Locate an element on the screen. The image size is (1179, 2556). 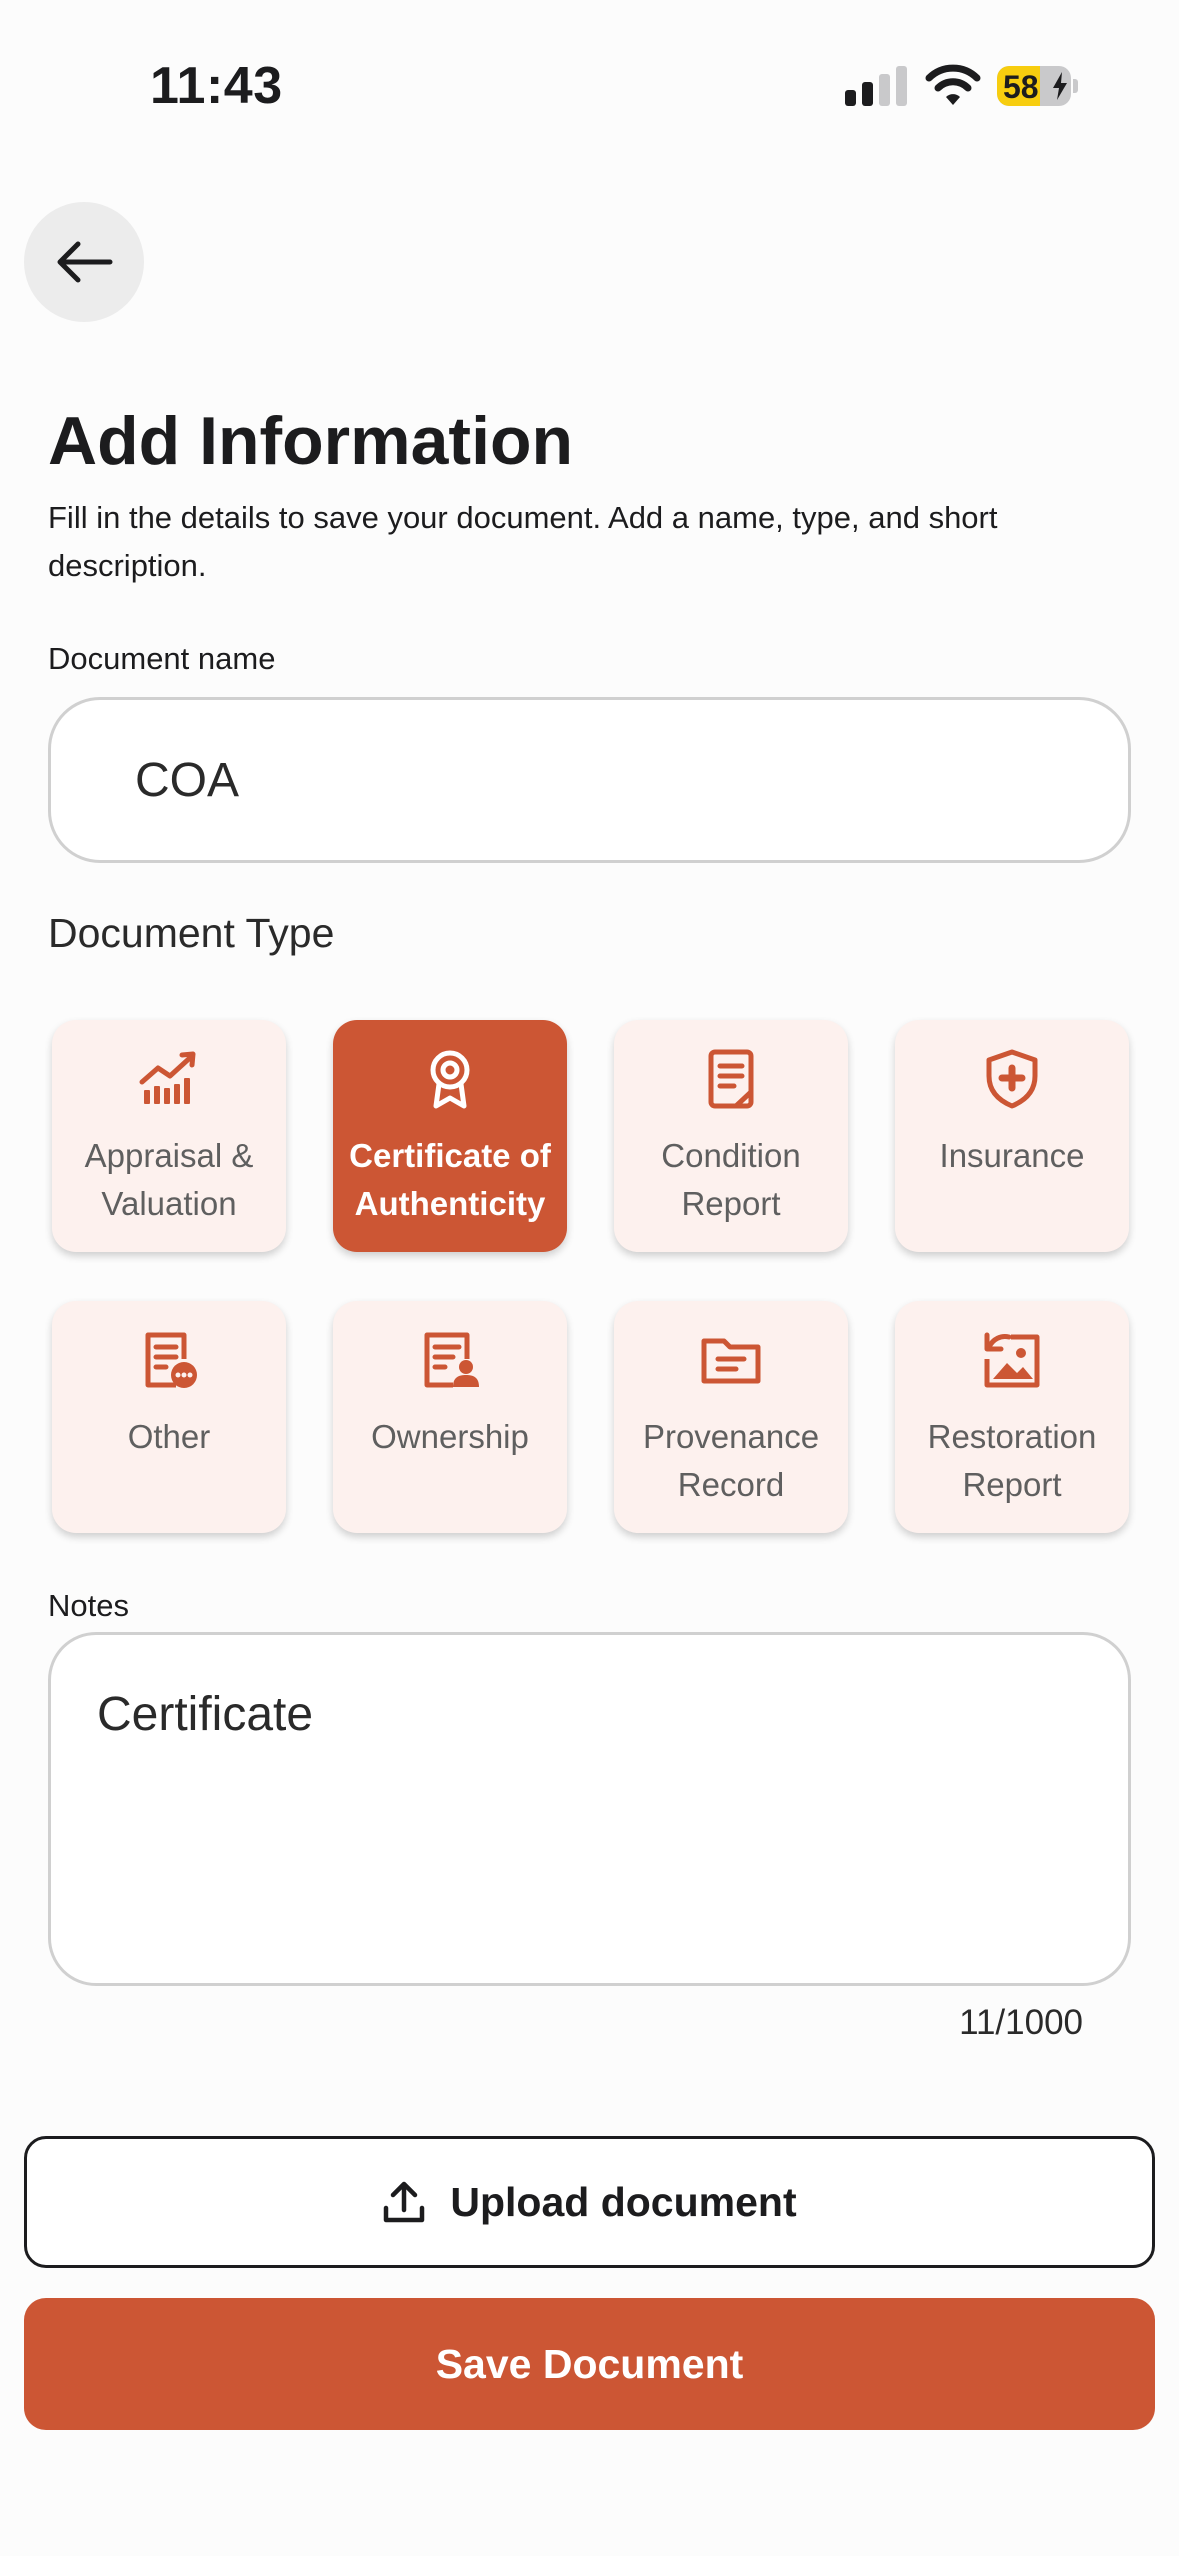
back-button is located at coordinates (84, 262).